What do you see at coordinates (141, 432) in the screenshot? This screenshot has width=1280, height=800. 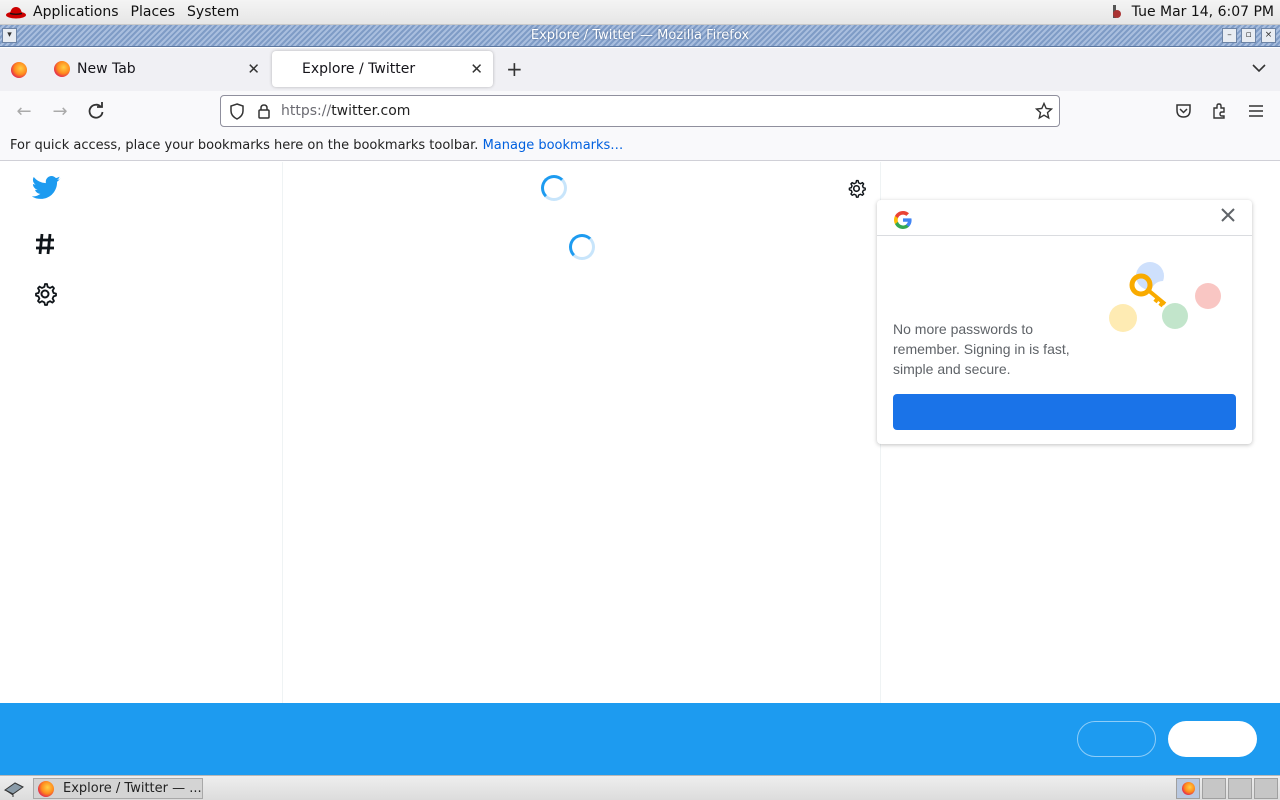 I see `twitter-sidebar` at bounding box center [141, 432].